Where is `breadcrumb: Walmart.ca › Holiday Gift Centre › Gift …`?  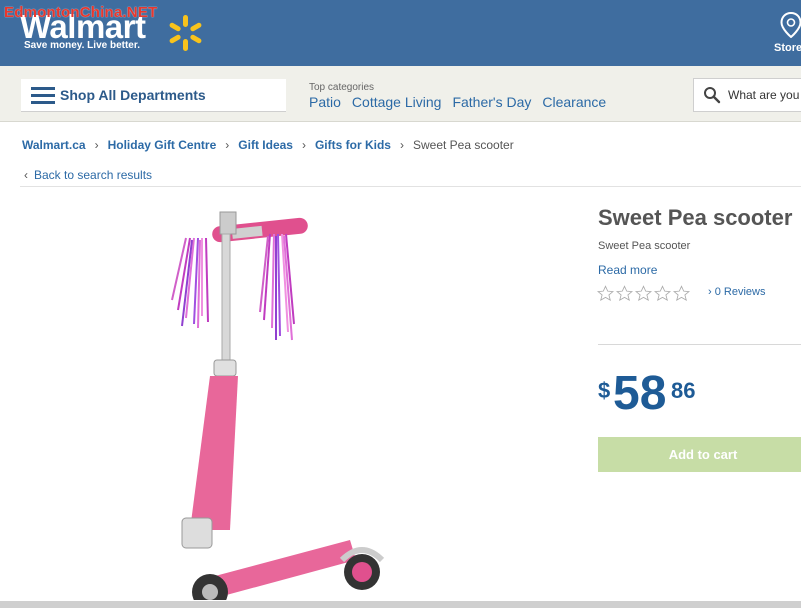 breadcrumb: Walmart.ca › Holiday Gift Centre › Gift … is located at coordinates (268, 145).